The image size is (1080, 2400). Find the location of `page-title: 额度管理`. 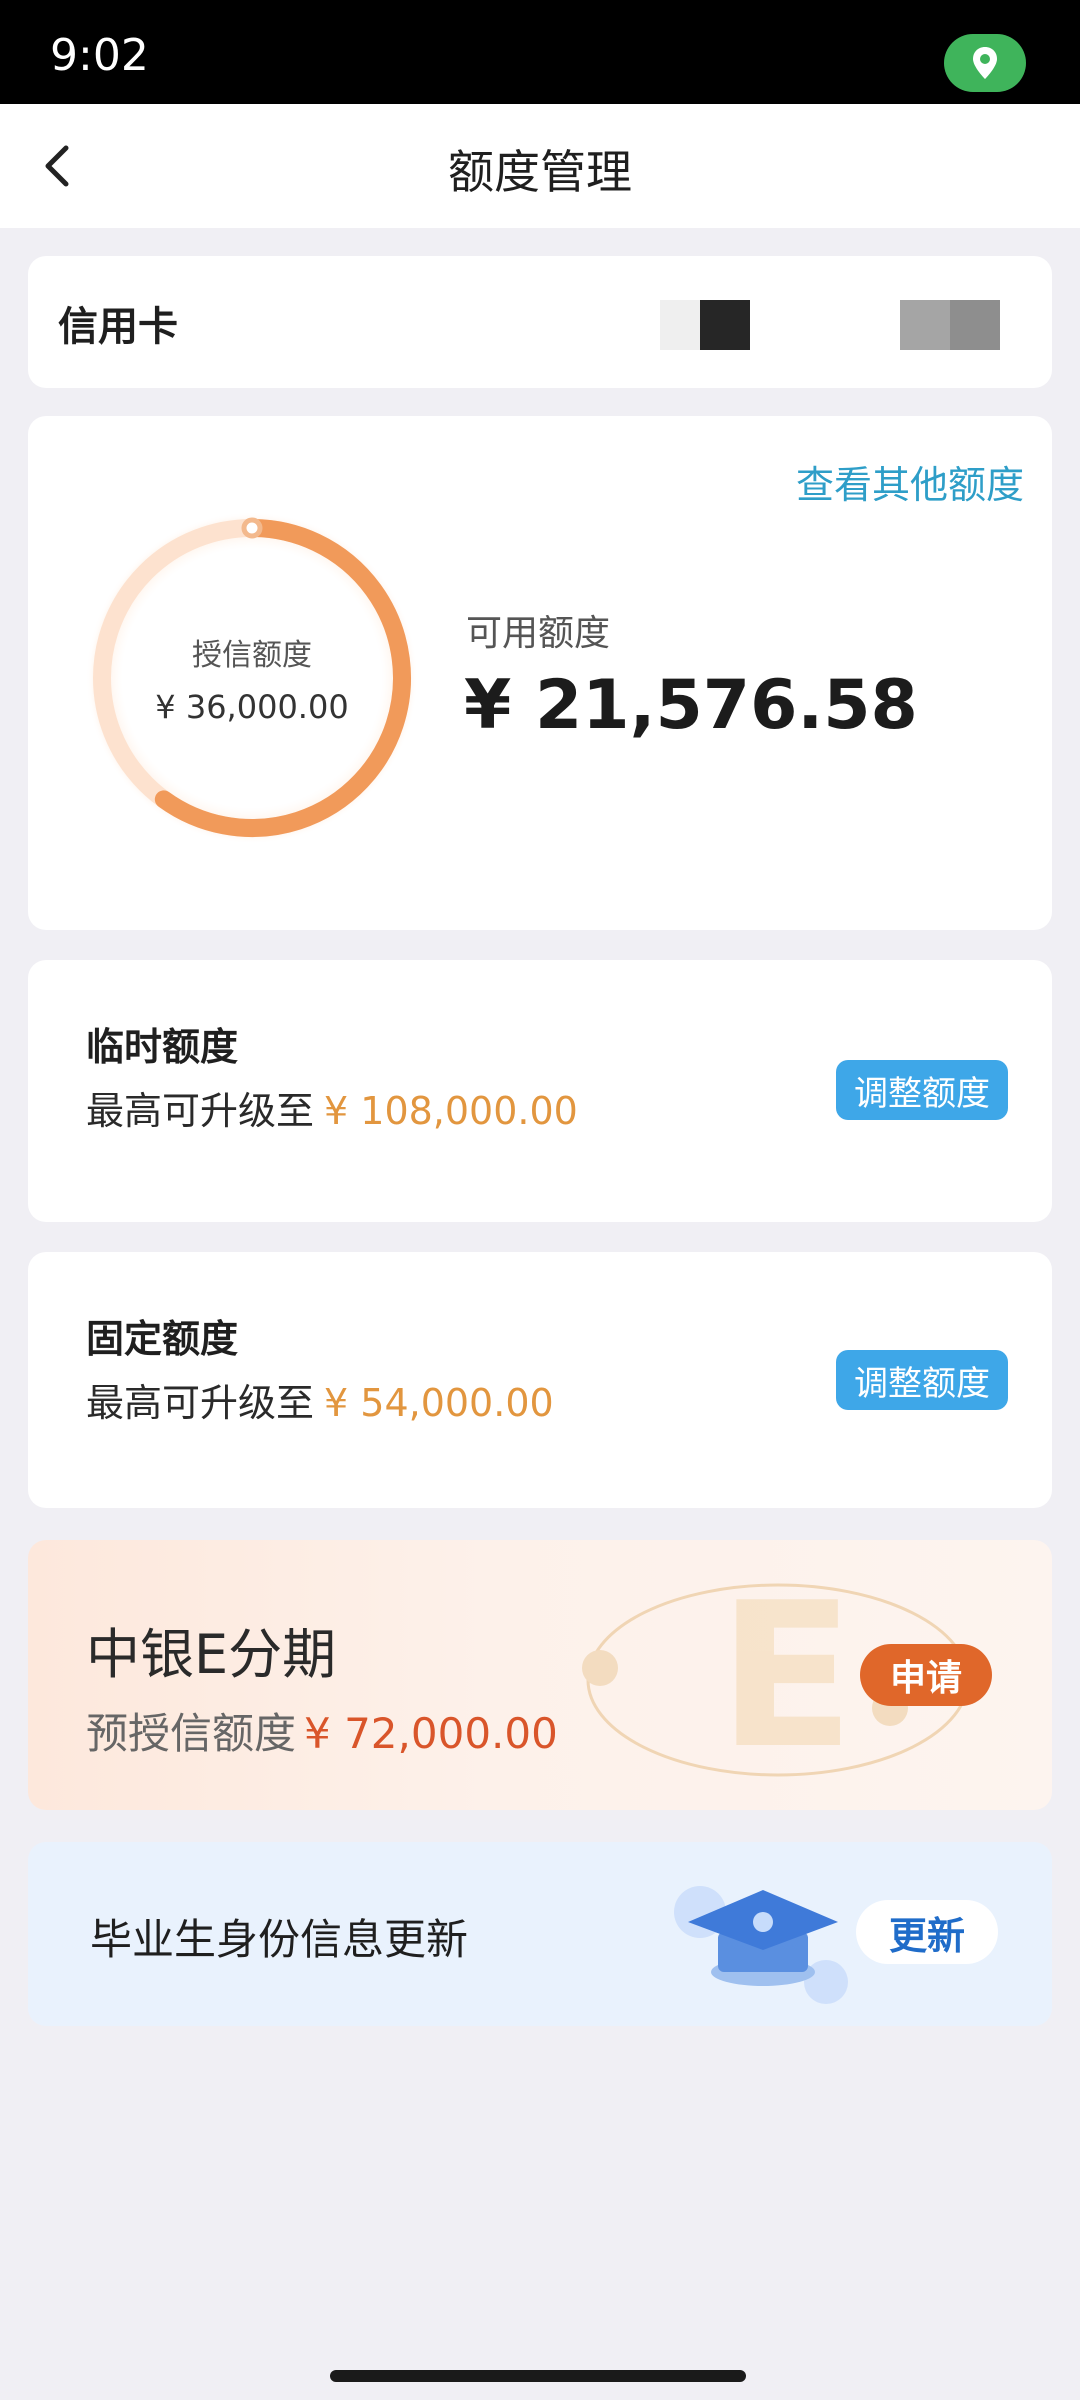

page-title: 额度管理 is located at coordinates (540, 172).